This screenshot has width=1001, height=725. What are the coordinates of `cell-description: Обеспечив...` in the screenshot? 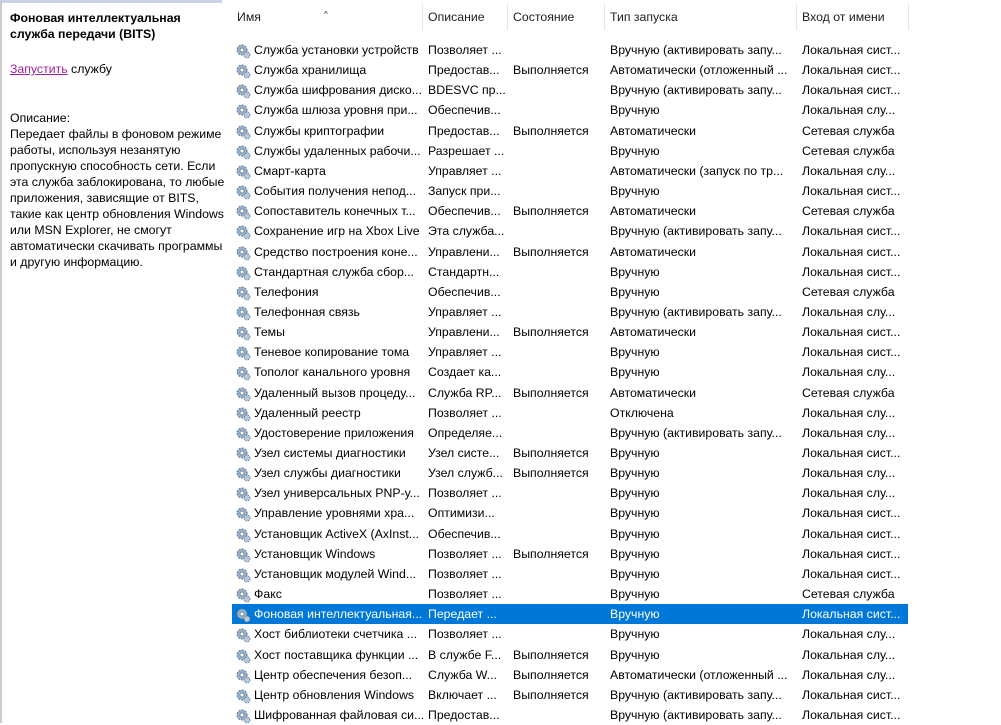 It's located at (464, 110).